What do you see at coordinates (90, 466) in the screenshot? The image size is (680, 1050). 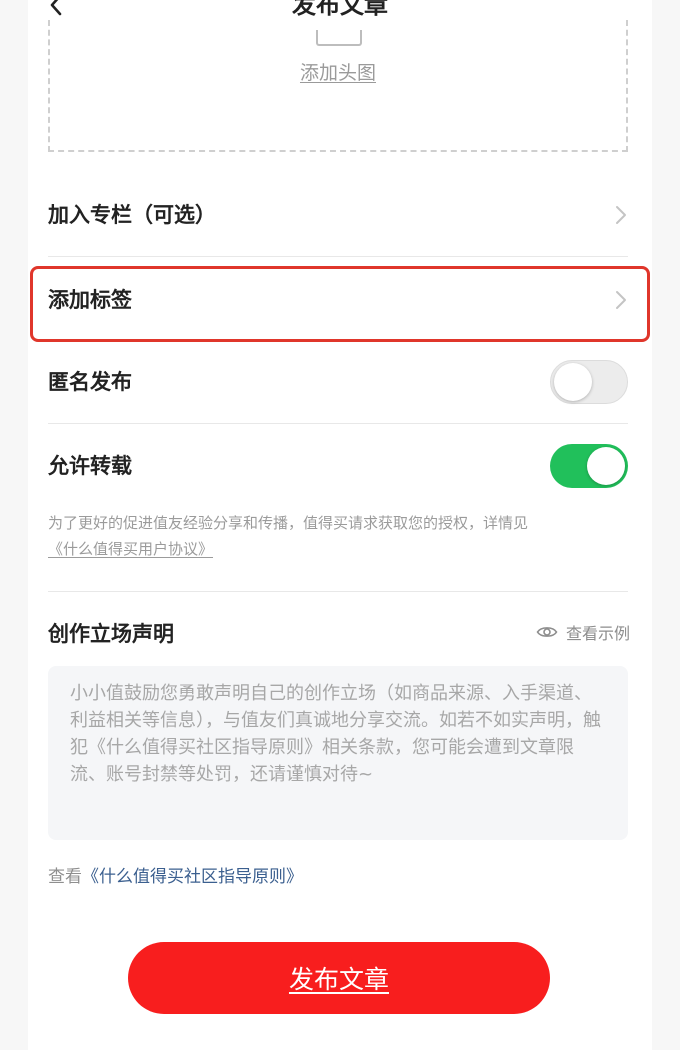 I see `allow-repost-label: 允许转载` at bounding box center [90, 466].